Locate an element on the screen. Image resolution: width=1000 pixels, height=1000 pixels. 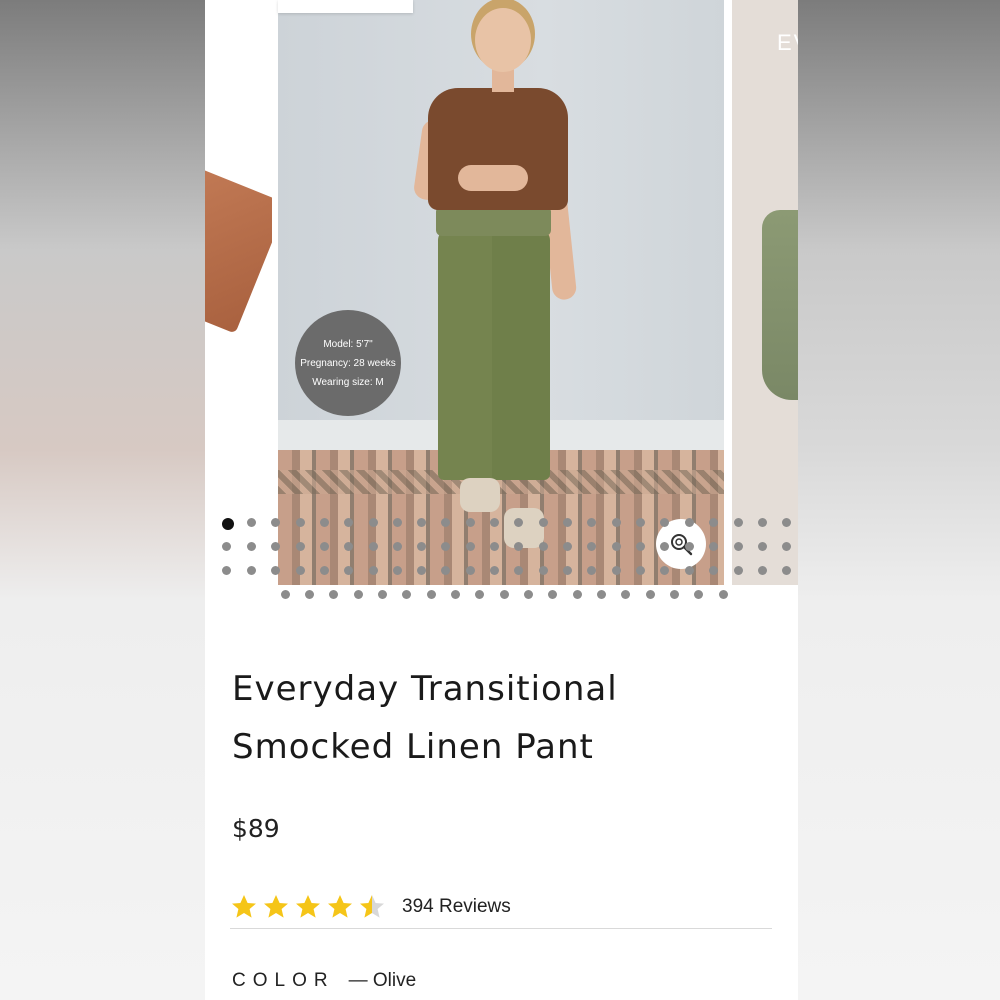
model-height: Model: 5'7" is located at coordinates (348, 344).